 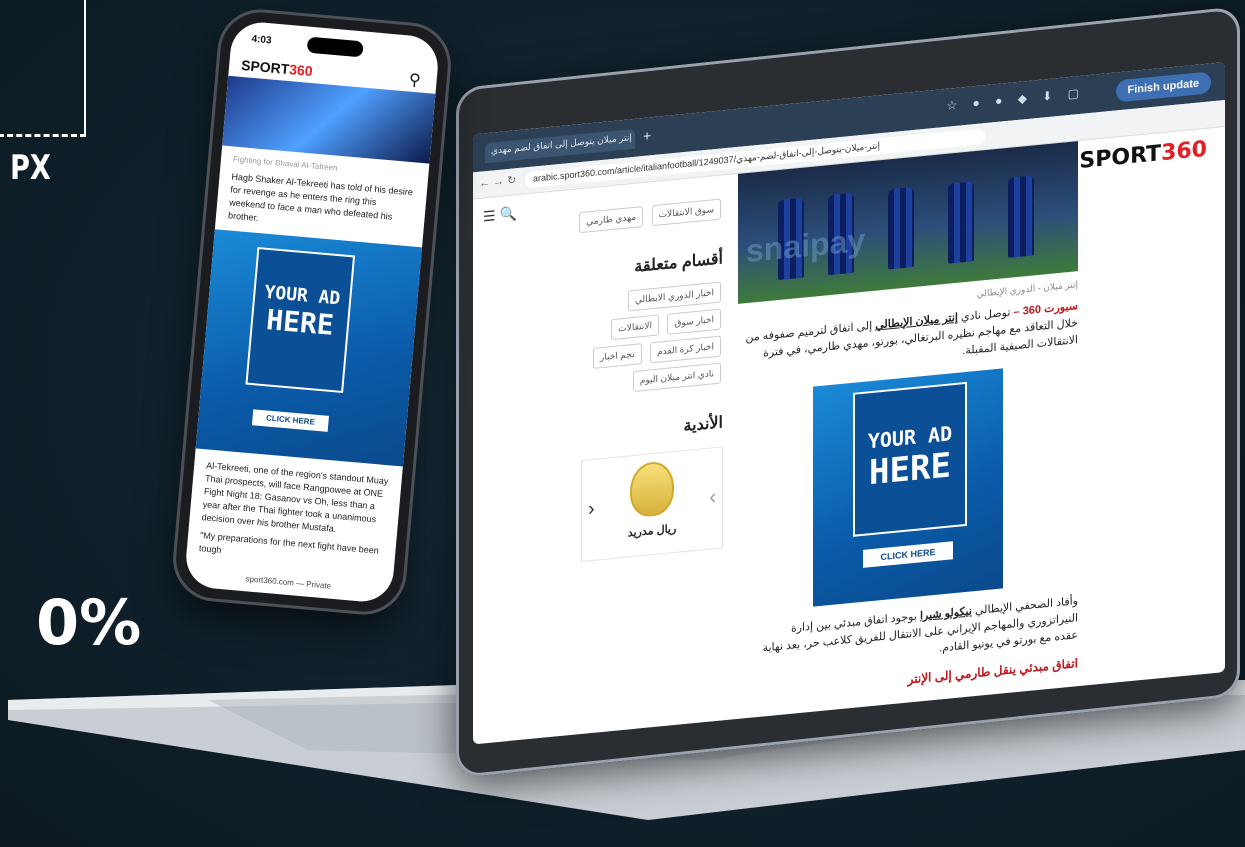 What do you see at coordinates (300, 320) in the screenshot?
I see `phone-ad-box: YOUR AD HERE` at bounding box center [300, 320].